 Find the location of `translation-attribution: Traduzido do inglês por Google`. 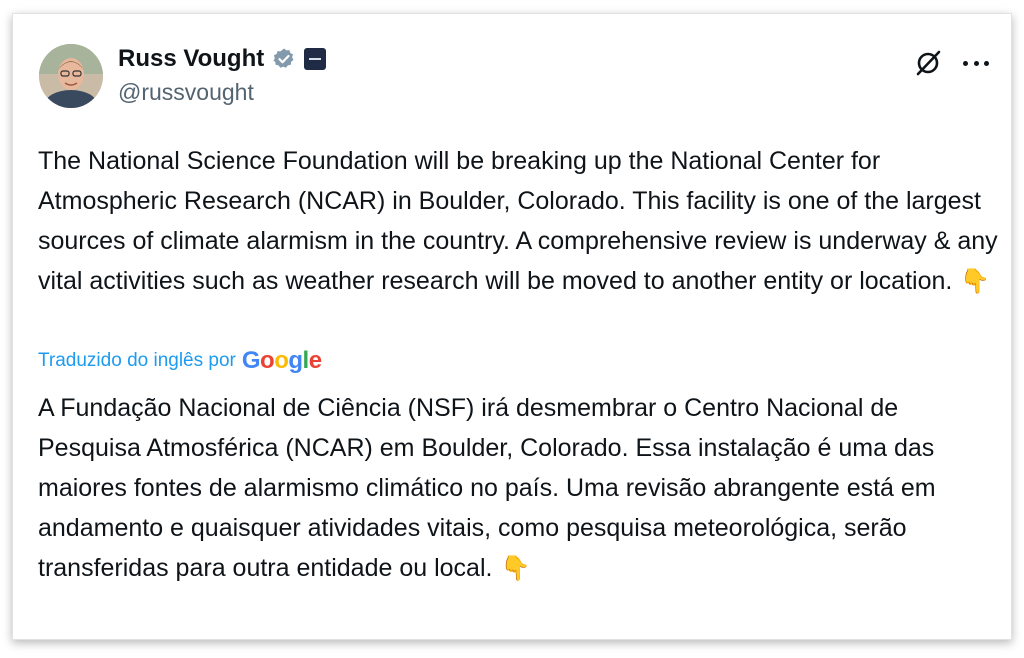

translation-attribution: Traduzido do inglês por Google is located at coordinates (180, 361).